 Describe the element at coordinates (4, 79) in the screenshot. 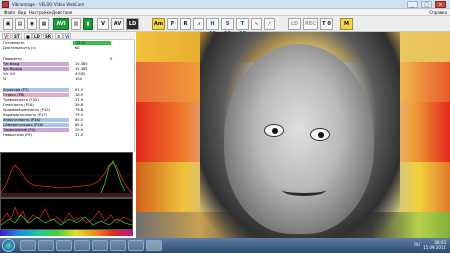

I see `param-label: N` at that location.